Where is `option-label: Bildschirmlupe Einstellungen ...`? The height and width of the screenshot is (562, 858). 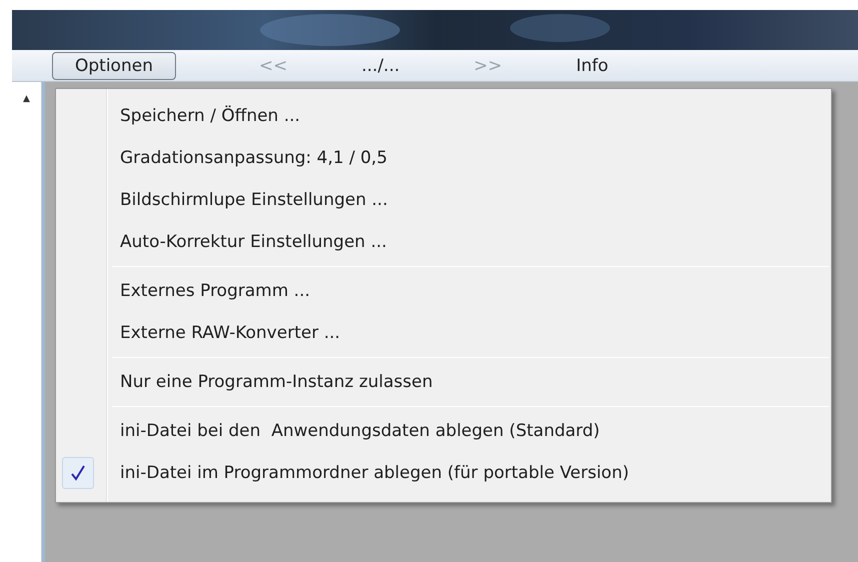
option-label: Bildschirmlupe Einstellungen ... is located at coordinates (254, 200).